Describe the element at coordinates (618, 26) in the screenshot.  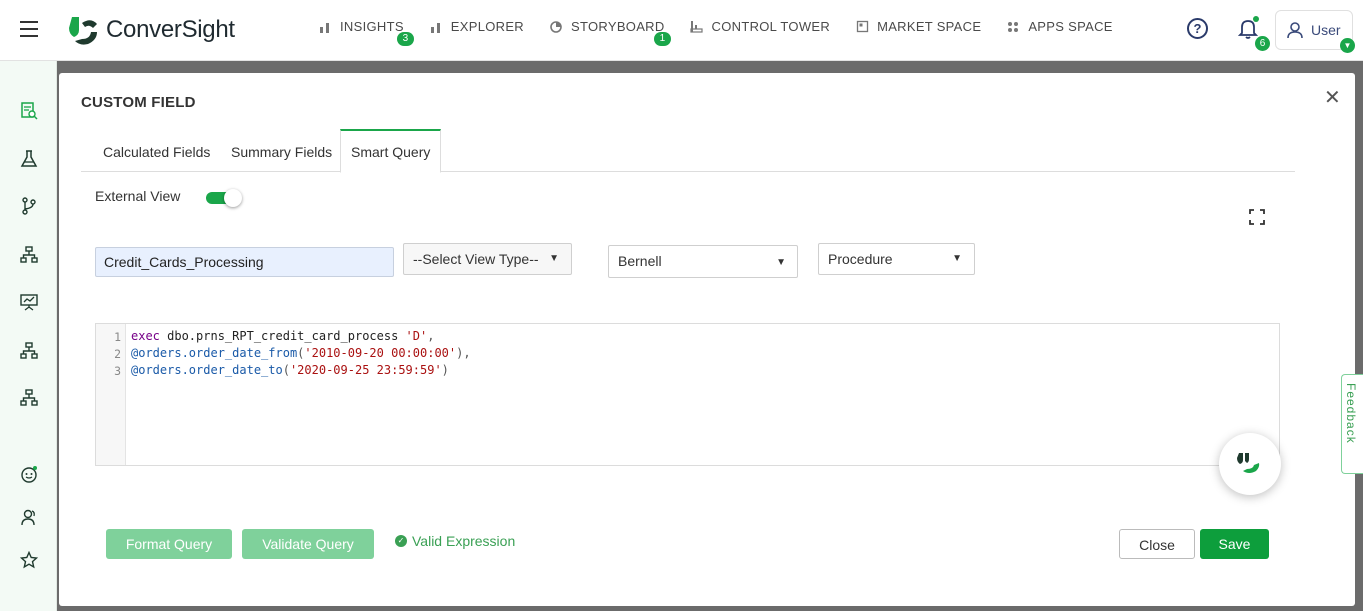
I see `nav-label-storyboard: STORYBOARD` at that location.